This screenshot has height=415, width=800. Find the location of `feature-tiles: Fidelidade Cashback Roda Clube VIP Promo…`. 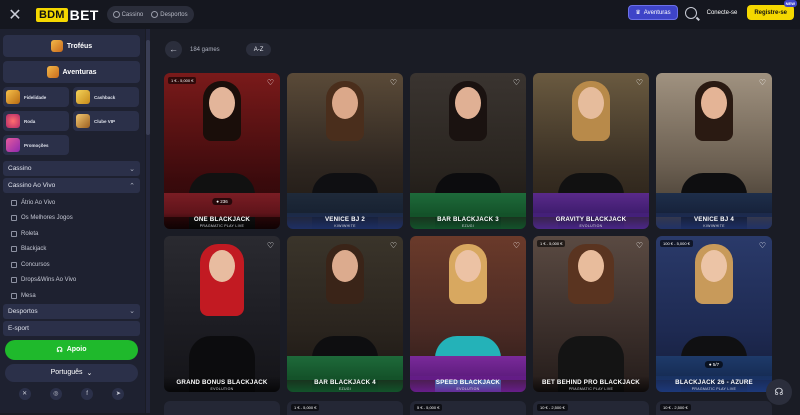

feature-tiles: Fidelidade Cashback Roda Clube VIP Promo… is located at coordinates (71, 121).